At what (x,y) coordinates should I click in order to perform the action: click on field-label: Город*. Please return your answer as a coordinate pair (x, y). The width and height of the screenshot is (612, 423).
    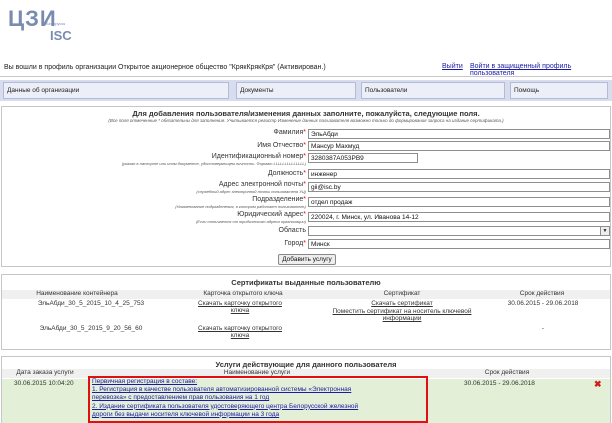
    Looking at the image, I should click on (295, 243).